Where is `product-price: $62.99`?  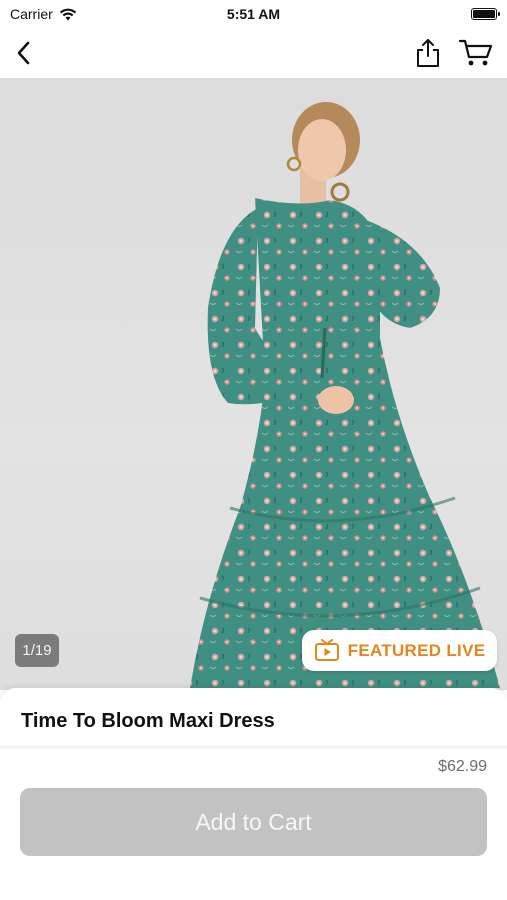 product-price: $62.99 is located at coordinates (462, 766).